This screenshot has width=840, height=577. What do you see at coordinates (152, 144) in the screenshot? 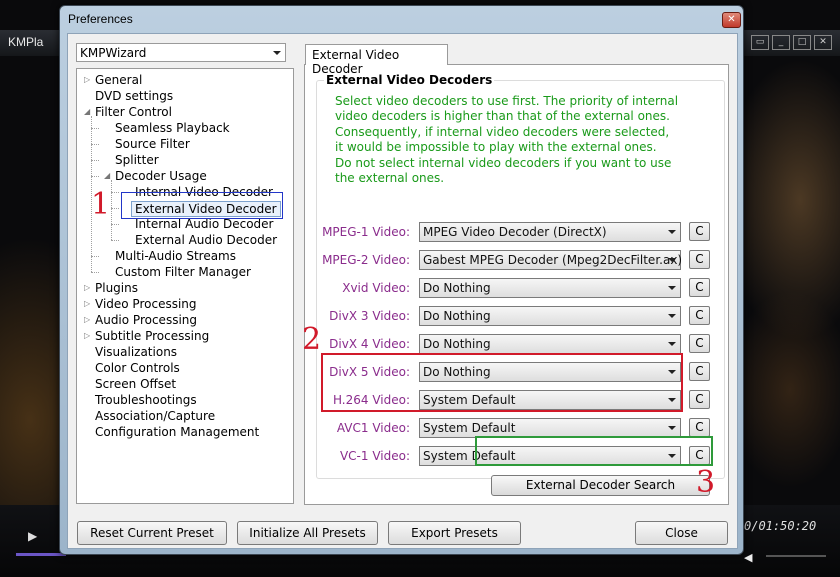
I see `tree-item: Source Filter` at bounding box center [152, 144].